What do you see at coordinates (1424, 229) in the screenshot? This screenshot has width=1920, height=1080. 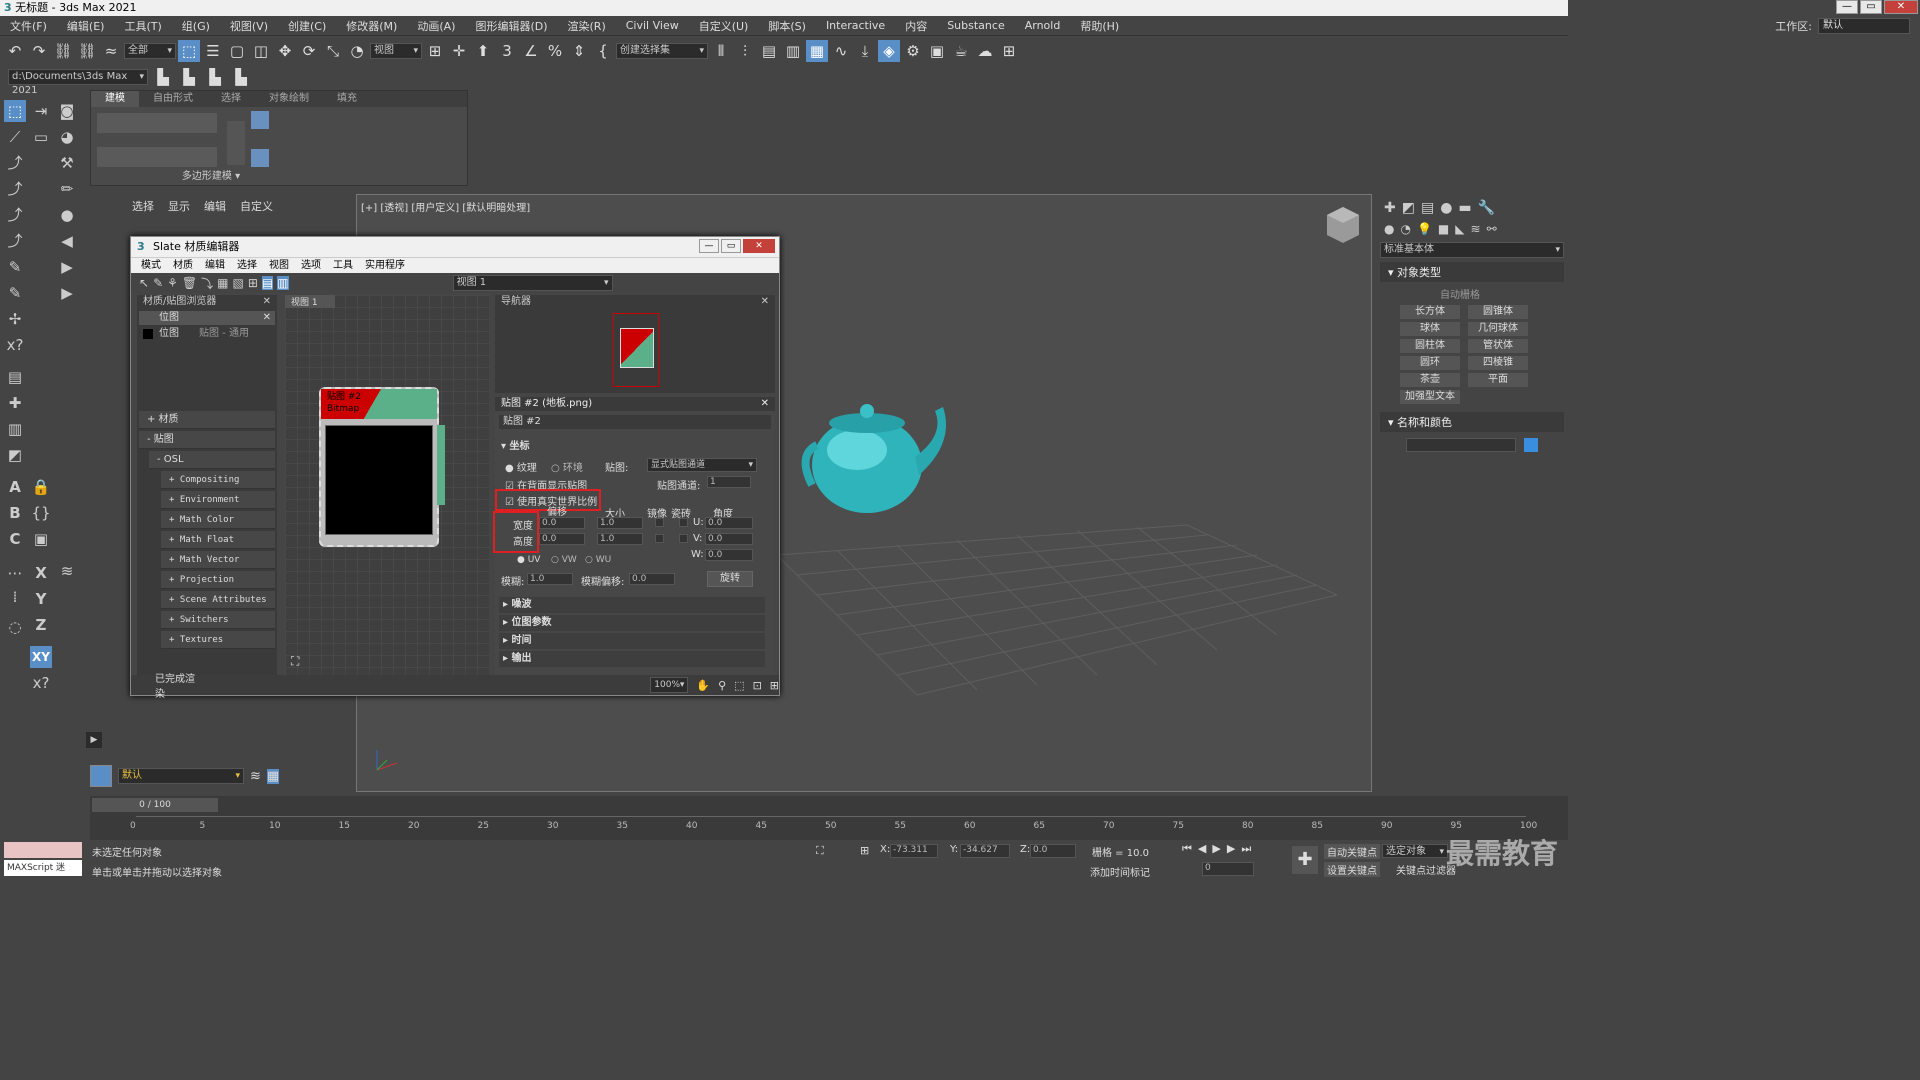 I see `lights-icon: 💡` at bounding box center [1424, 229].